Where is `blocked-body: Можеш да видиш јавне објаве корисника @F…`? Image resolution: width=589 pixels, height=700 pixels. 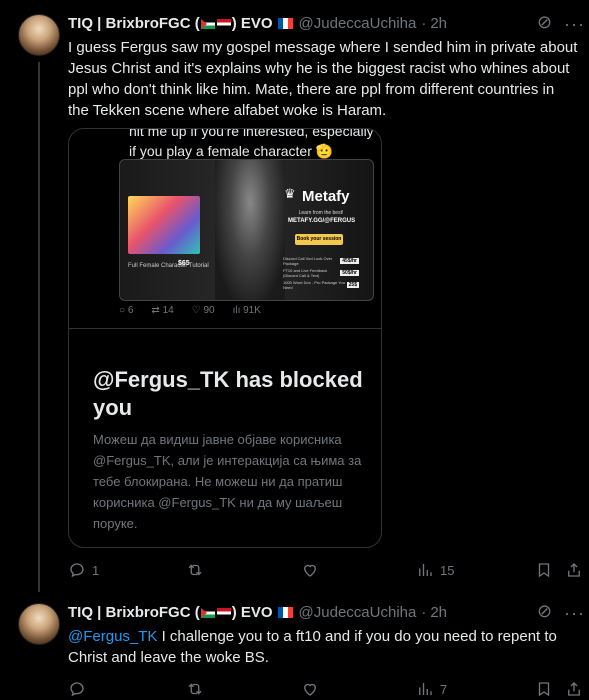 blocked-body: Можеш да видиш јавне објаве корисника @F… is located at coordinates (227, 481).